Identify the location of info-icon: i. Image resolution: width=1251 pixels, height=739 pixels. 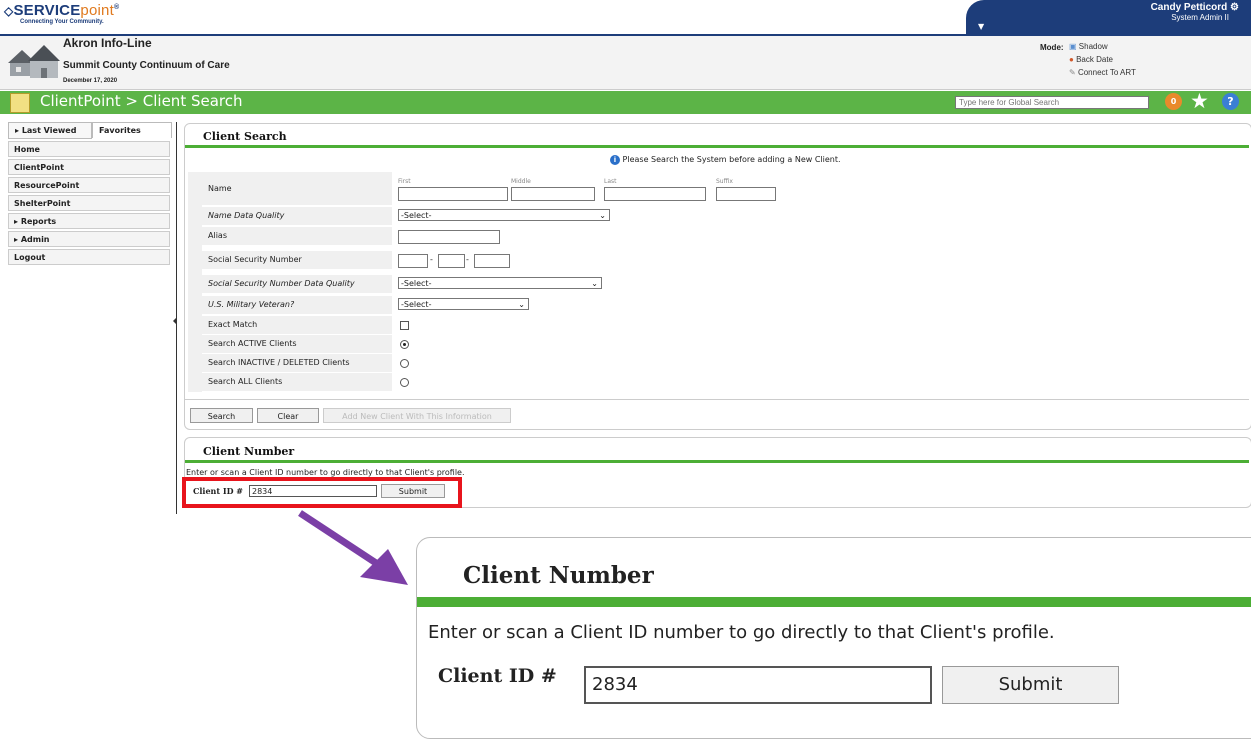
(615, 160).